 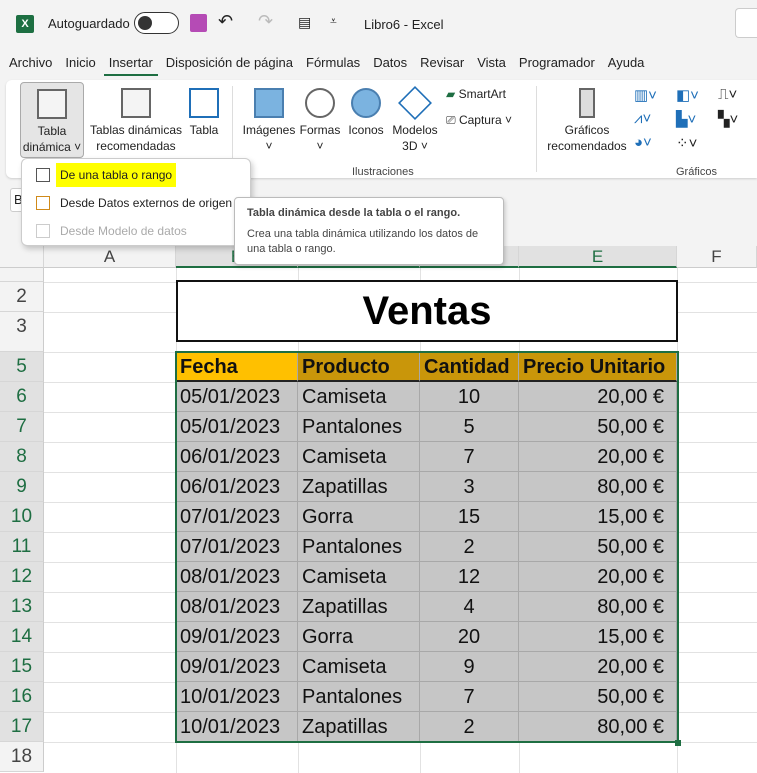 I want to click on tab-insertar: Insertar, so click(x=130, y=65).